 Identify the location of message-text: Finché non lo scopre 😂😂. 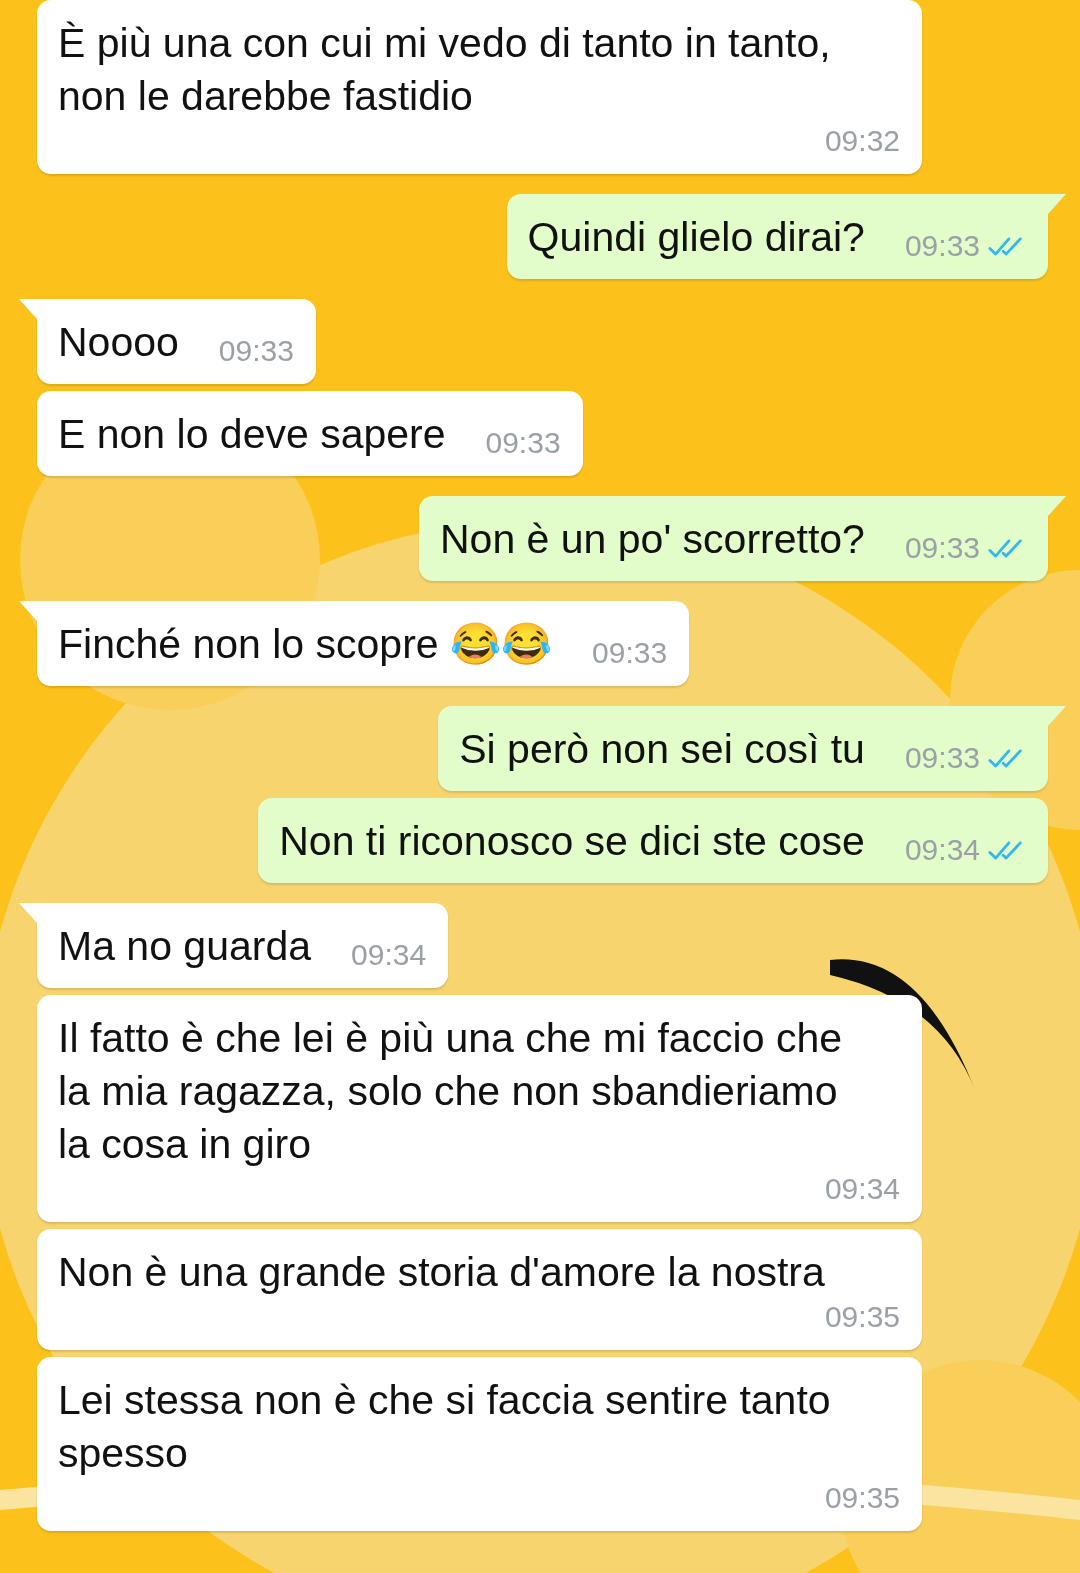
(305, 644).